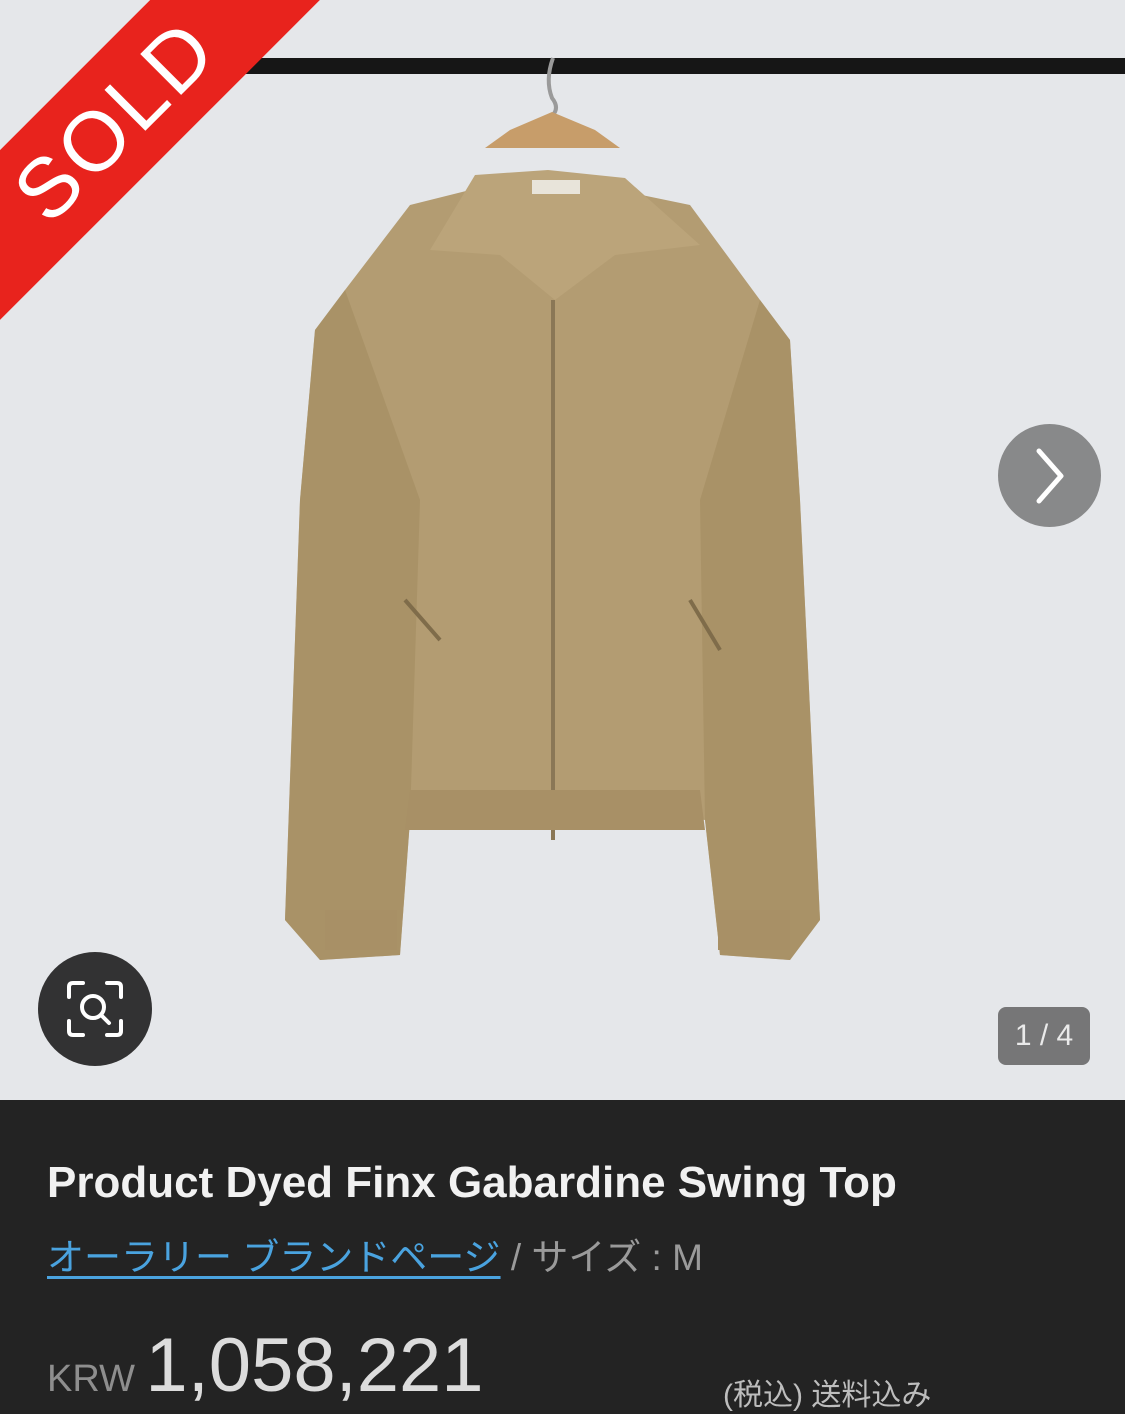 This screenshot has height=1414, width=1125. I want to click on price-row: KRW 1,058,221, so click(265, 1365).